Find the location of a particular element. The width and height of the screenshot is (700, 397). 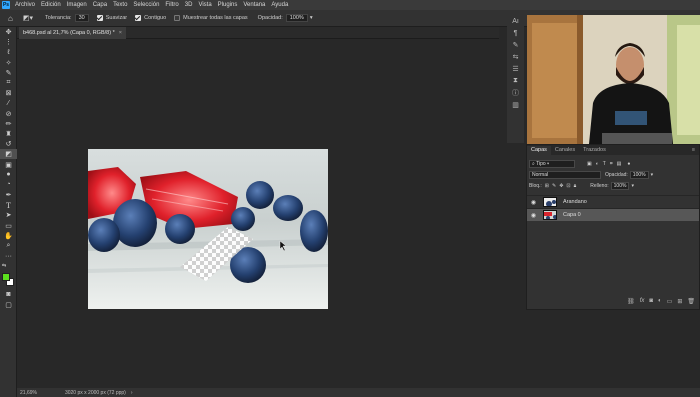

delete-layer-icon: 🗑︎ is located at coordinates (691, 301).